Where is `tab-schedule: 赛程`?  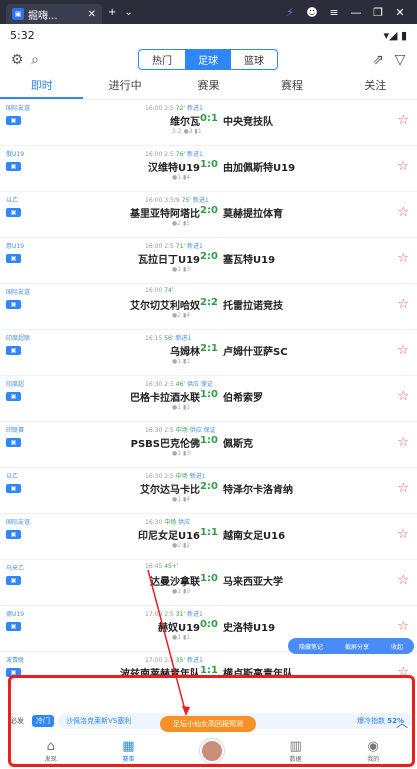 tab-schedule: 赛程 is located at coordinates (291, 86).